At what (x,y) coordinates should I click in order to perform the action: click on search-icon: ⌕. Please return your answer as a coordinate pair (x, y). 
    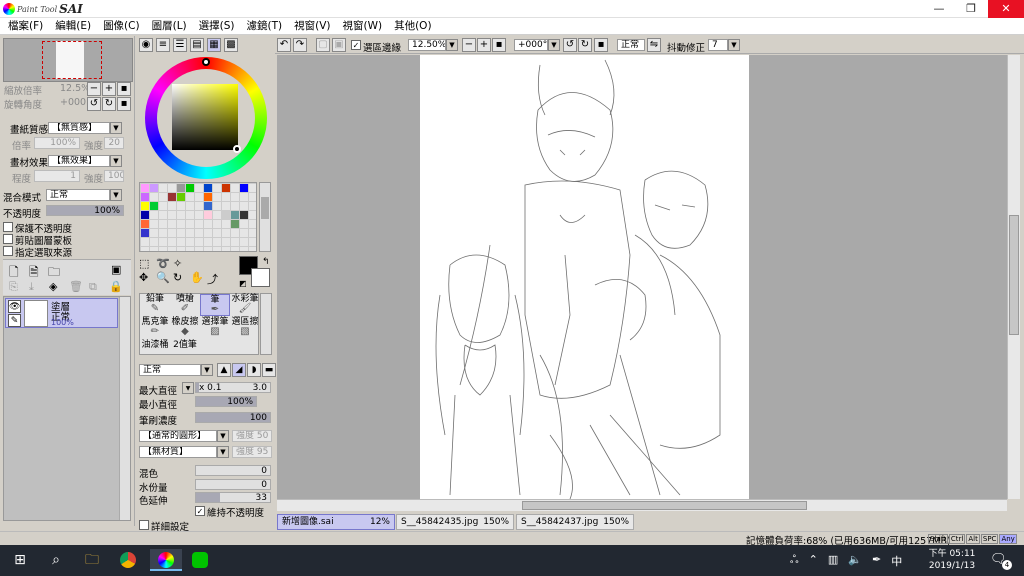
    Looking at the image, I should click on (56, 560).